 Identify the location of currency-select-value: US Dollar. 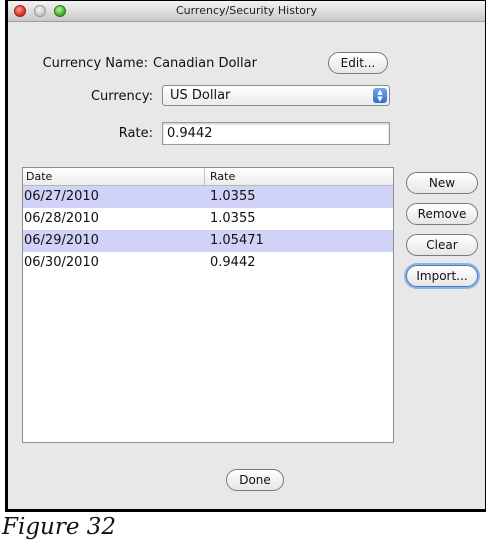
(200, 95).